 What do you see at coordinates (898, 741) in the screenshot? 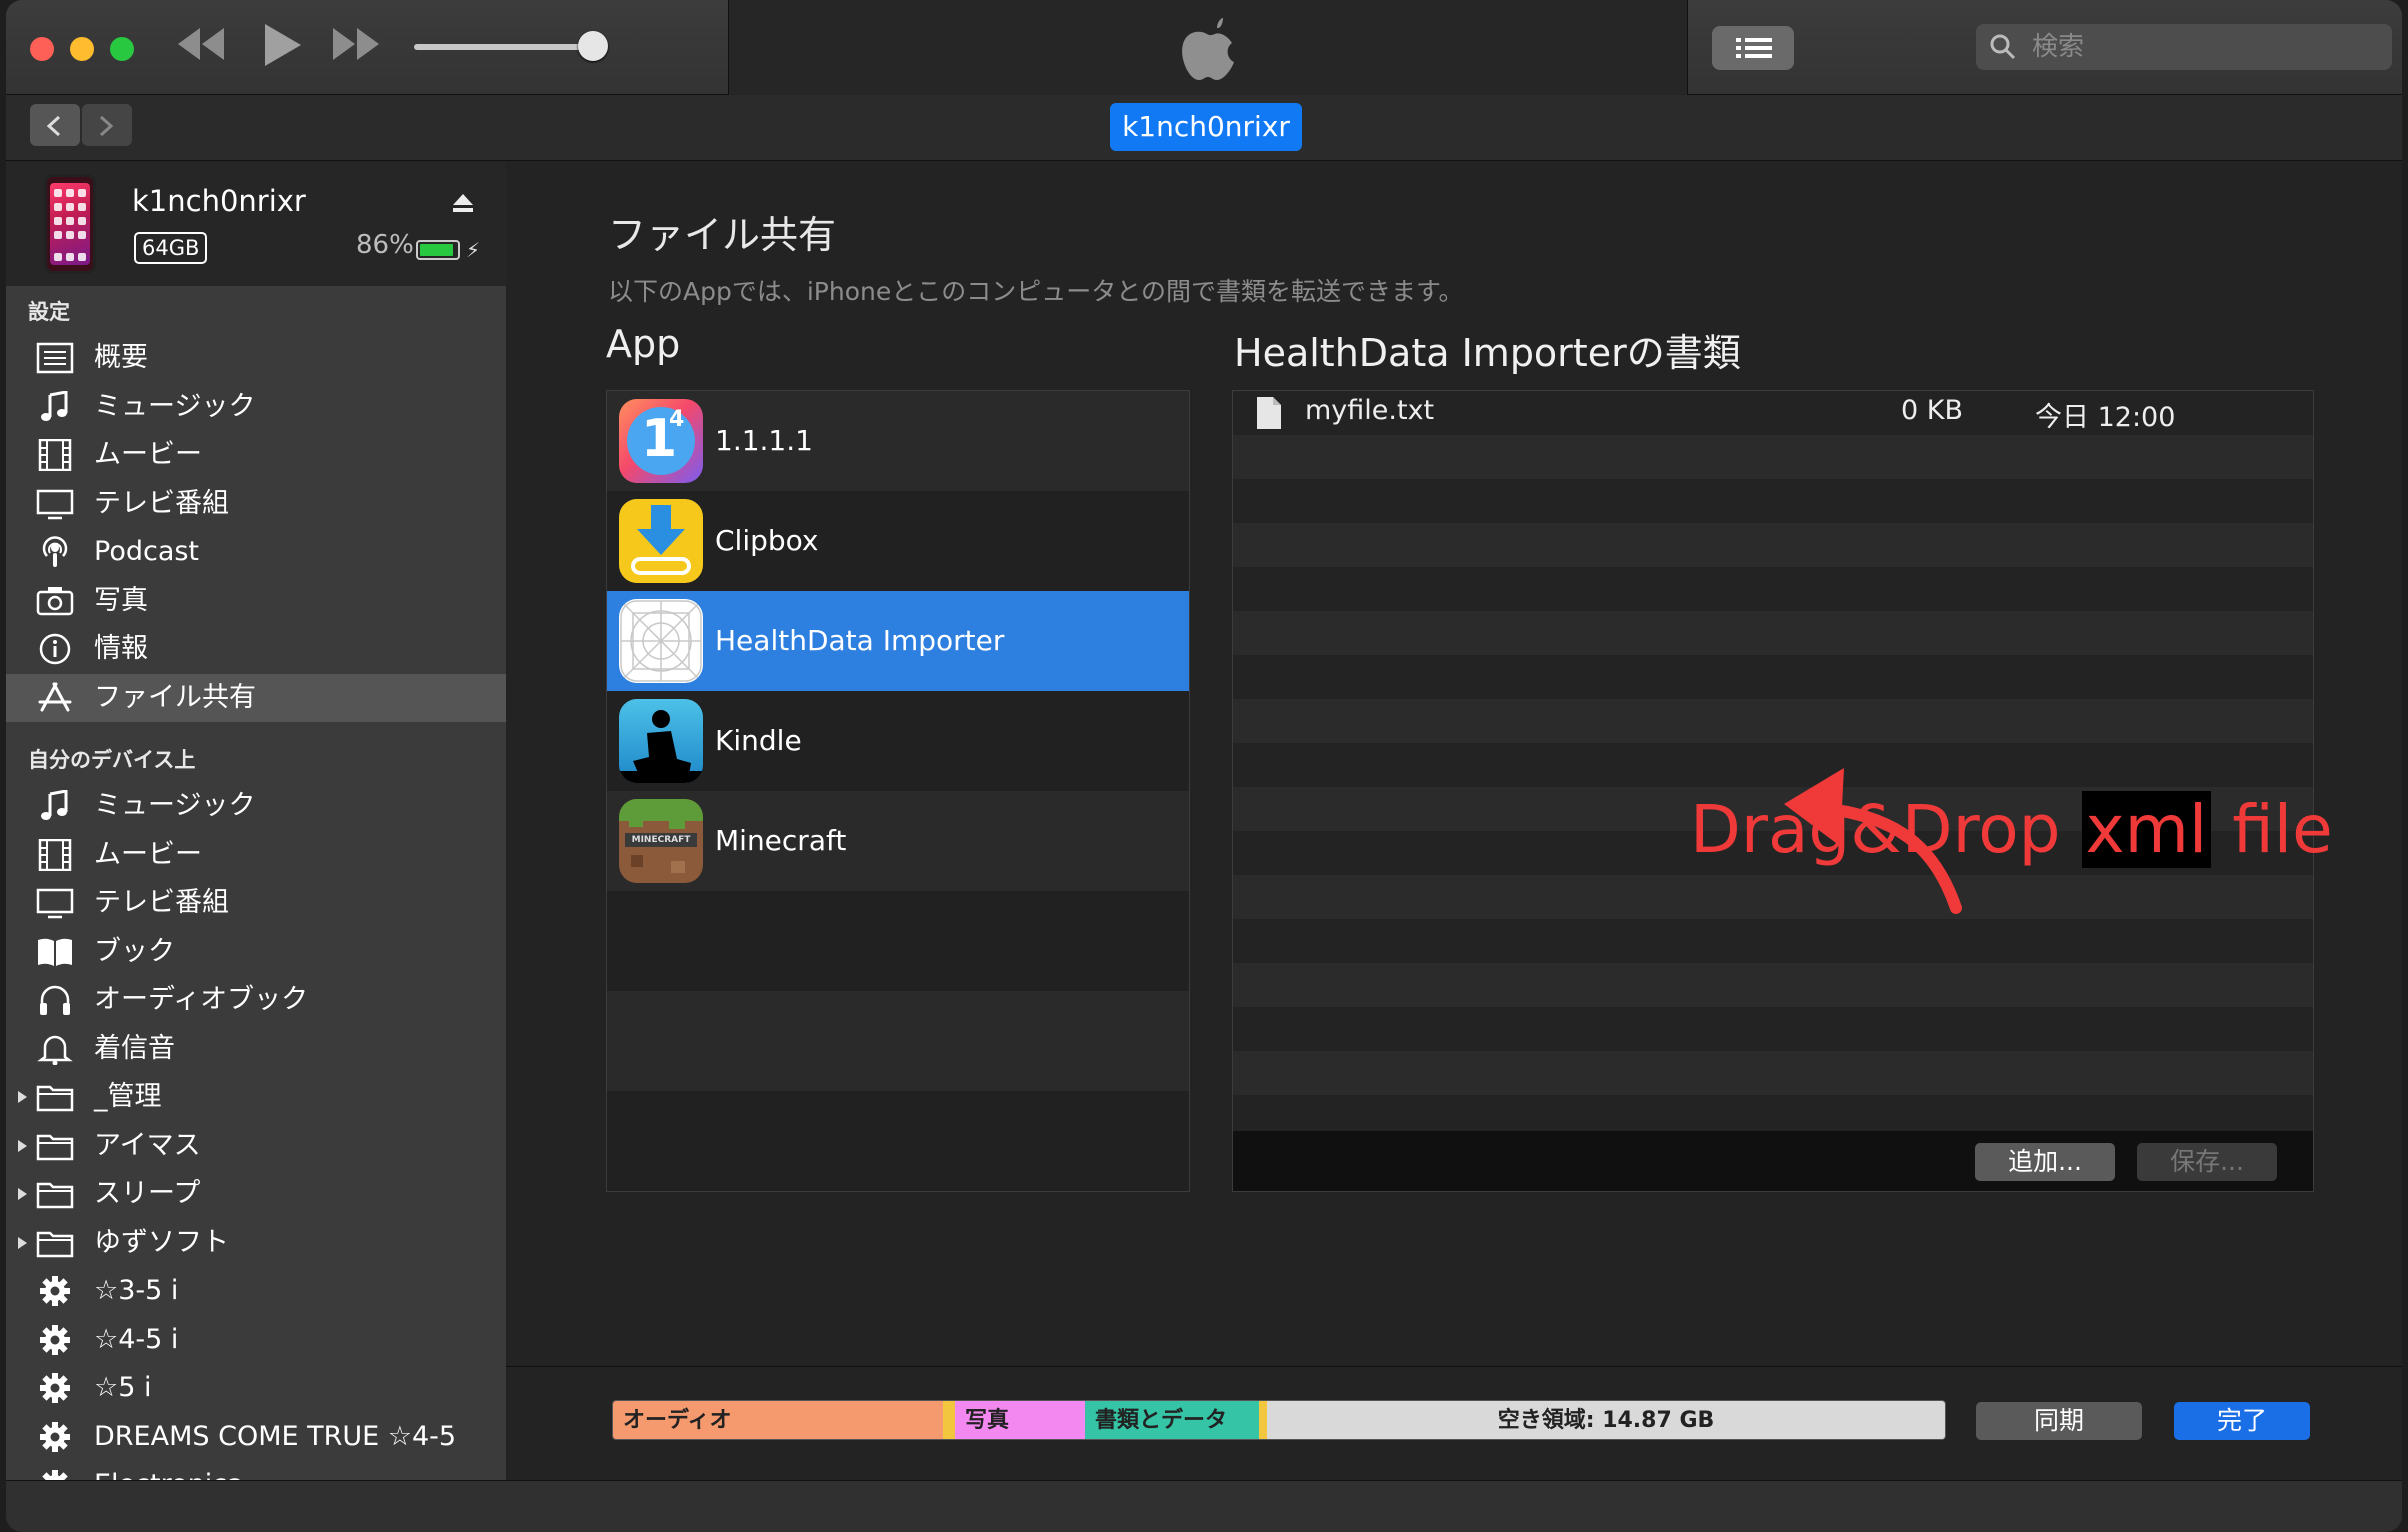
I see `app-row-kindle: Kindle` at bounding box center [898, 741].